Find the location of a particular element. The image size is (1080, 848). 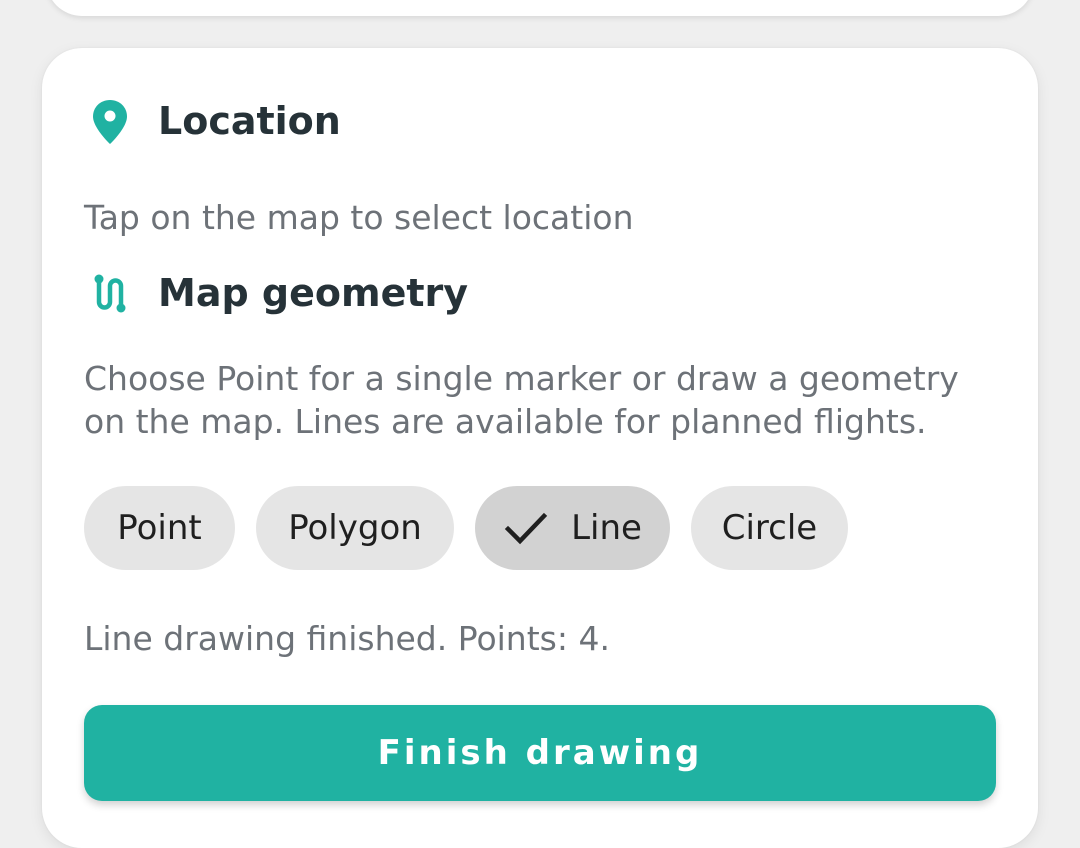

chip-line: Line is located at coordinates (572, 528).